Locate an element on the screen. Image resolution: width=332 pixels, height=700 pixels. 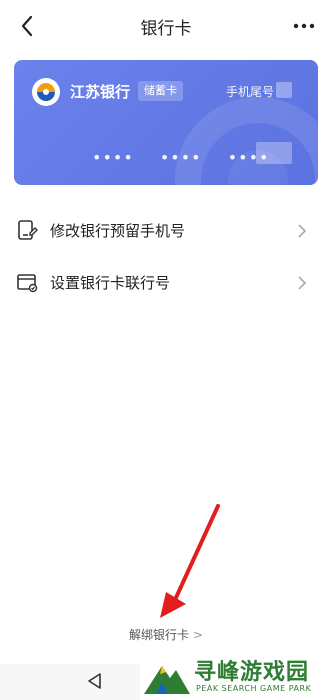
menu-item-set-branch-code: 设置银行卡联行号 is located at coordinates (166, 283).